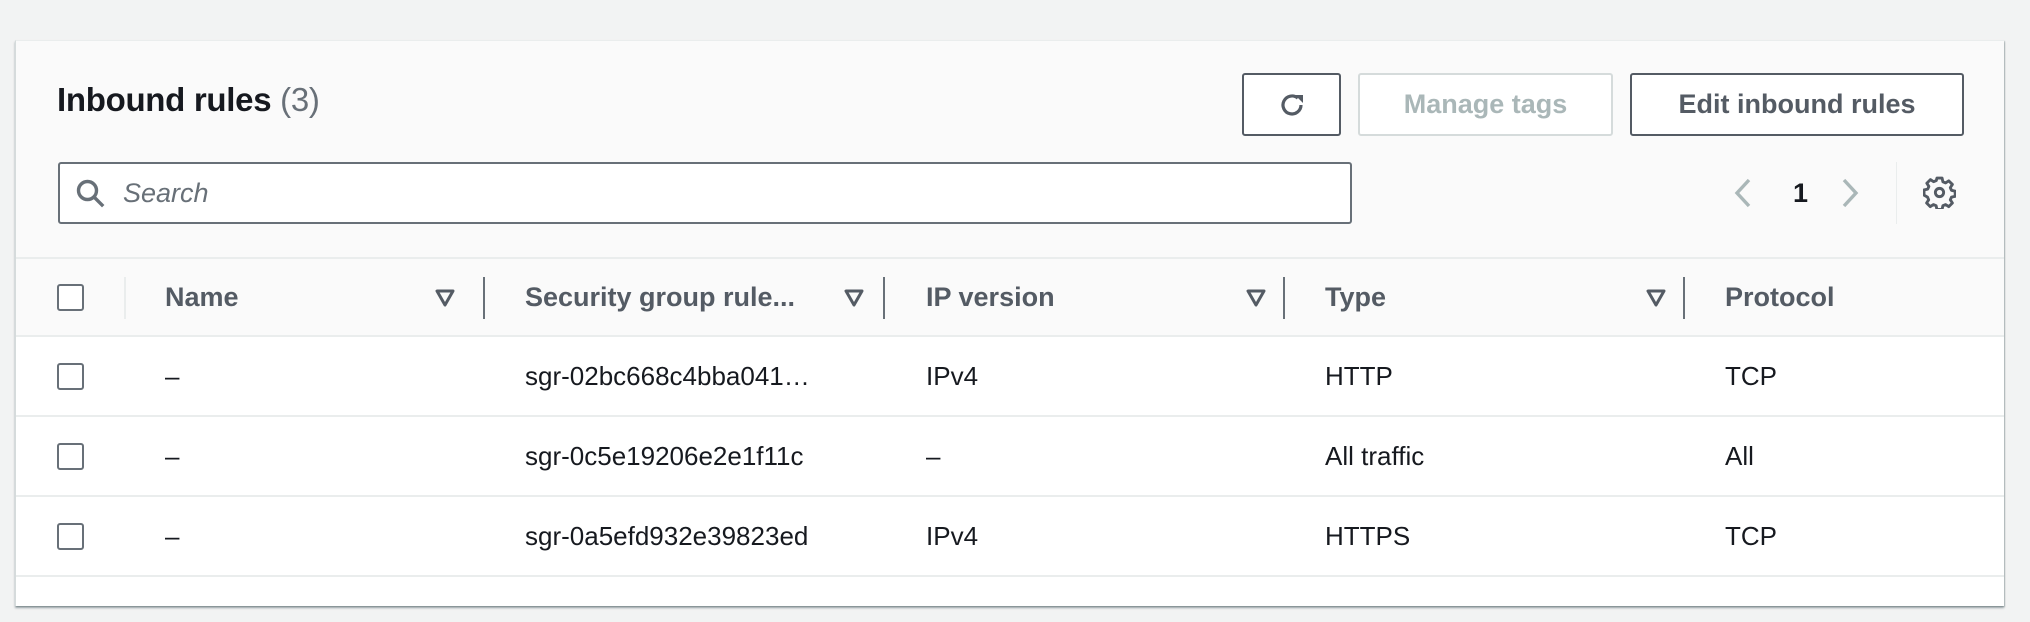  Describe the element at coordinates (1800, 193) in the screenshot. I see `current-page-button: 1` at that location.